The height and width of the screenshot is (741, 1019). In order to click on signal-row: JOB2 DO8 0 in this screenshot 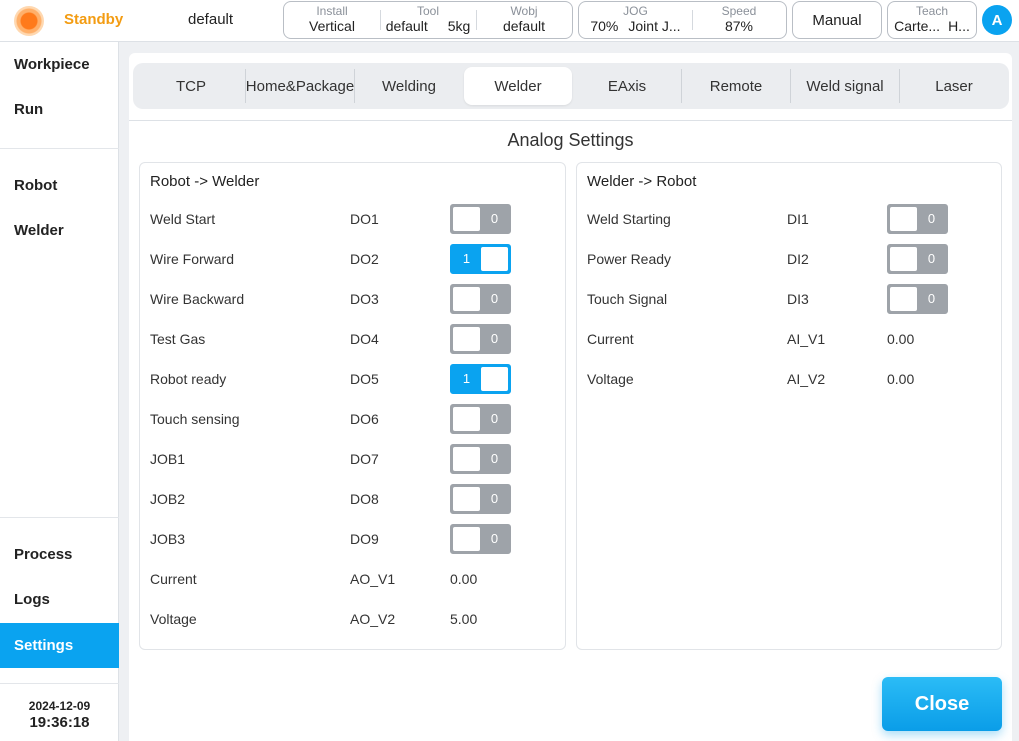, I will do `click(352, 499)`.